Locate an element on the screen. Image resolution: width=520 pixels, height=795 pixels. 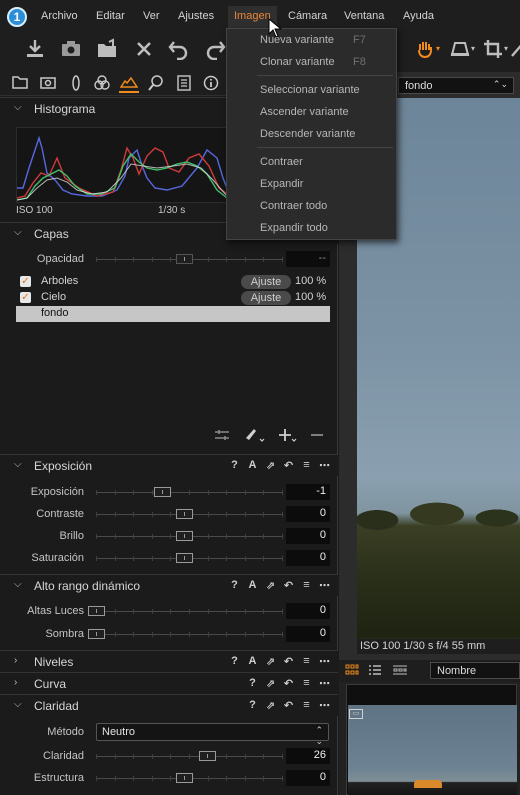
redo-icon is located at coordinates (215, 51).